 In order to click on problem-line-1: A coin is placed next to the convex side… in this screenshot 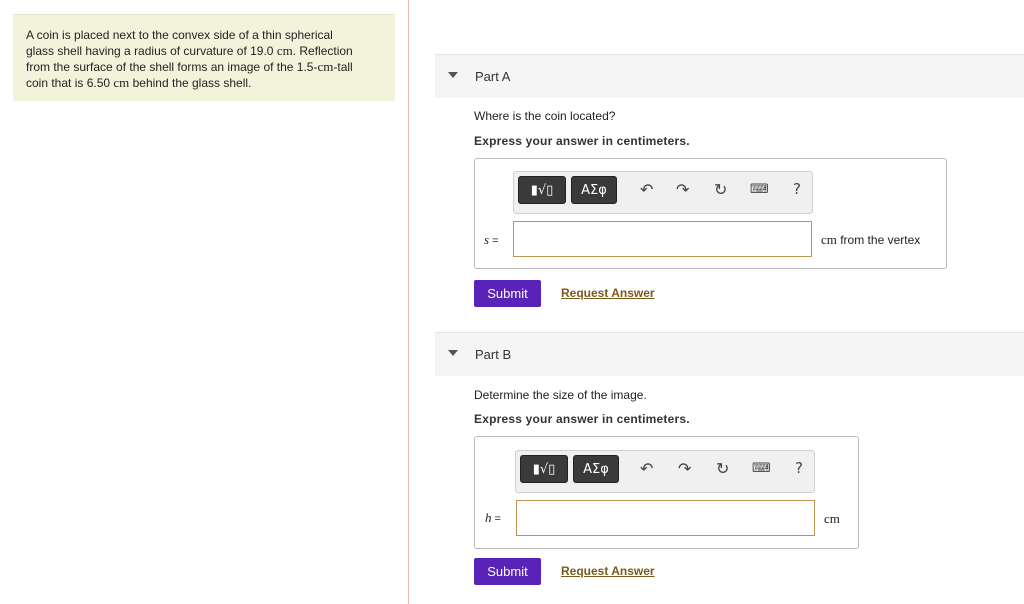, I will do `click(205, 35)`.